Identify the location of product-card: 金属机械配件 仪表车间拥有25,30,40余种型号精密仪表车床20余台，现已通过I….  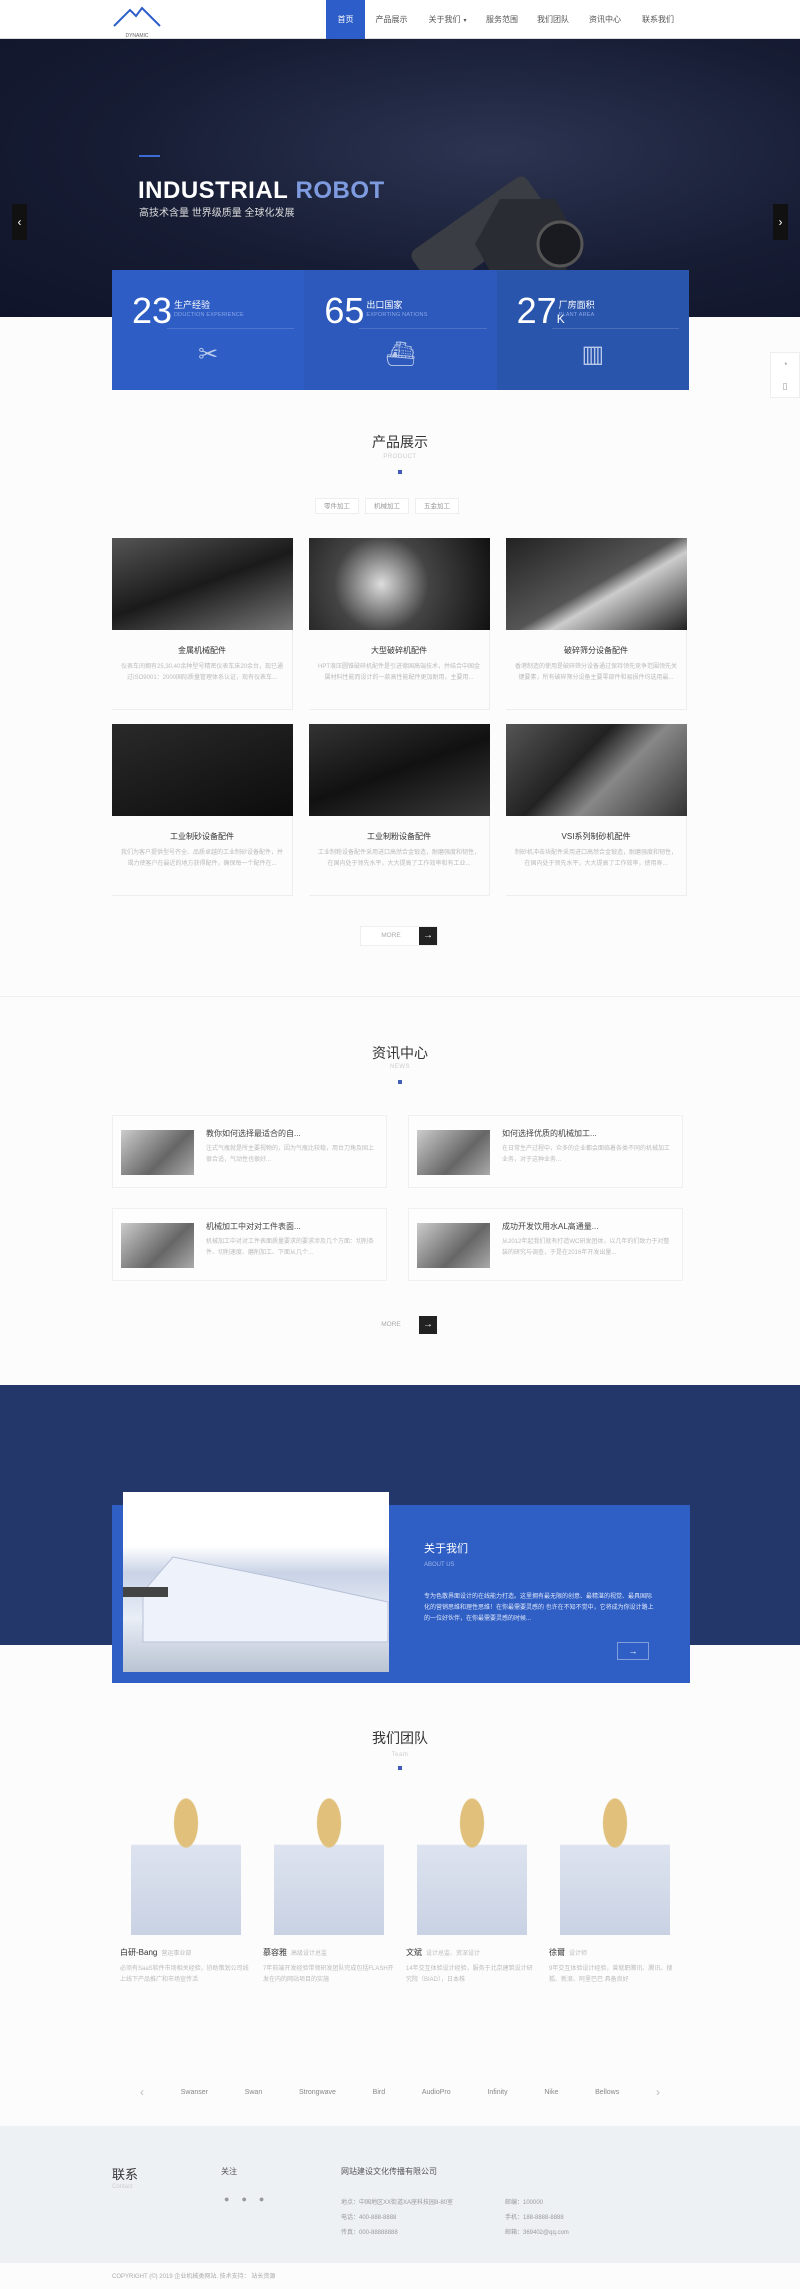
(202, 624).